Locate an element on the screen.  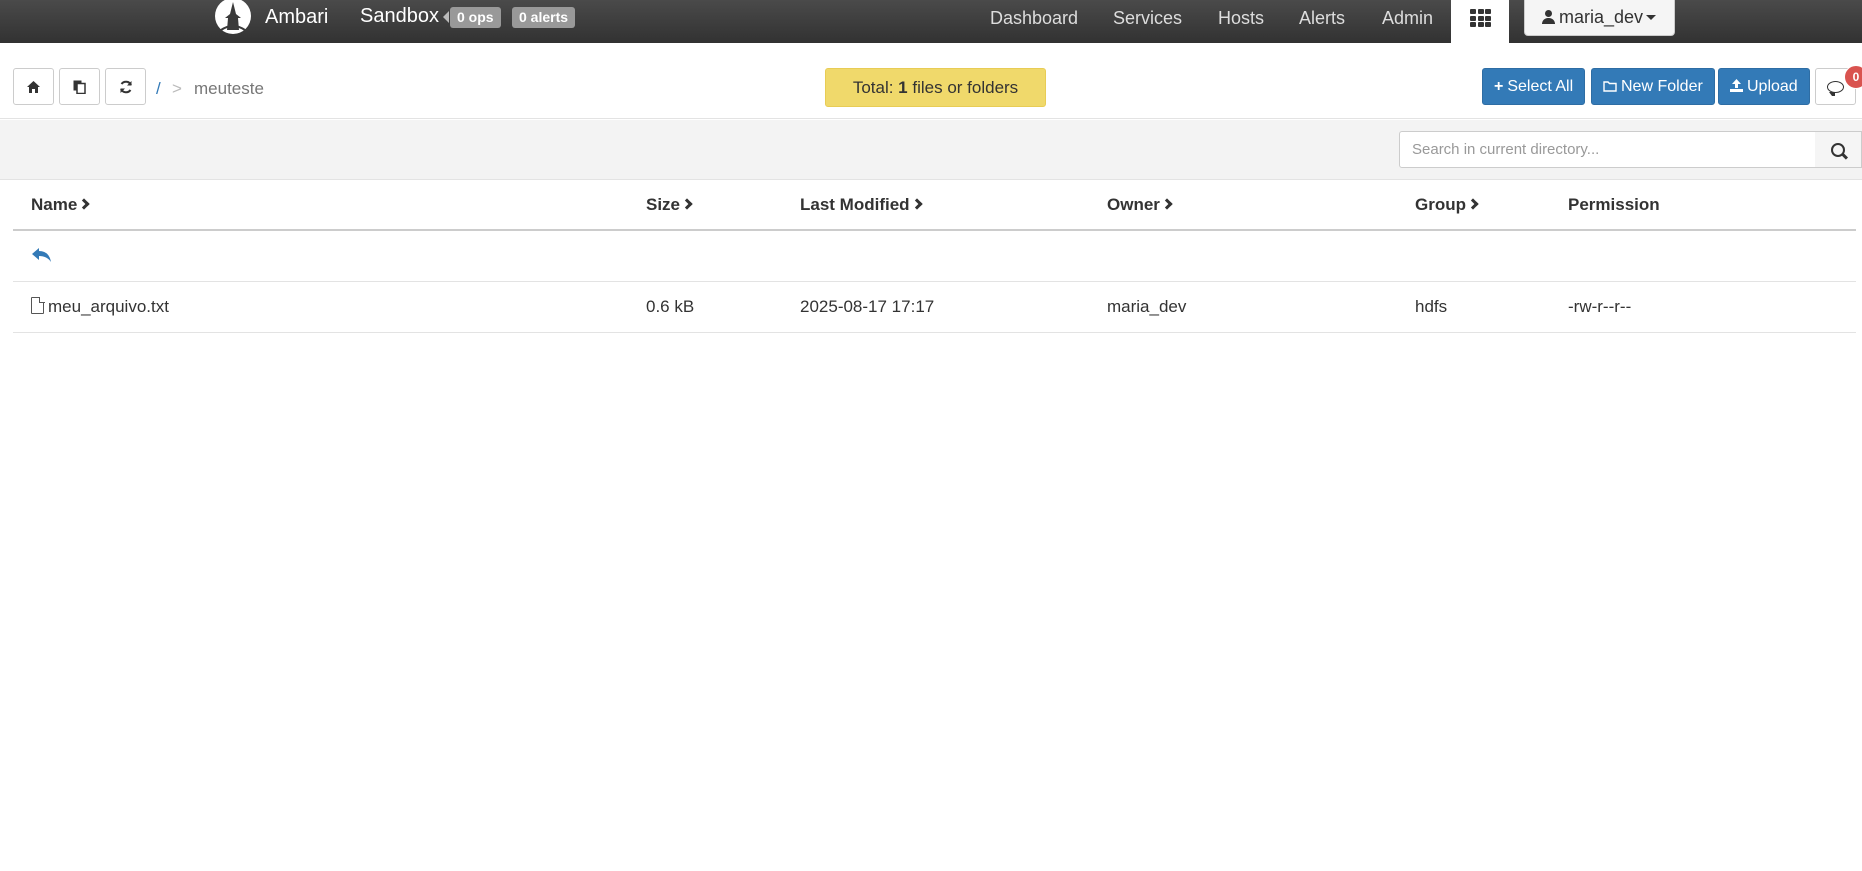
new-folder-label: New Folder is located at coordinates (1662, 86).